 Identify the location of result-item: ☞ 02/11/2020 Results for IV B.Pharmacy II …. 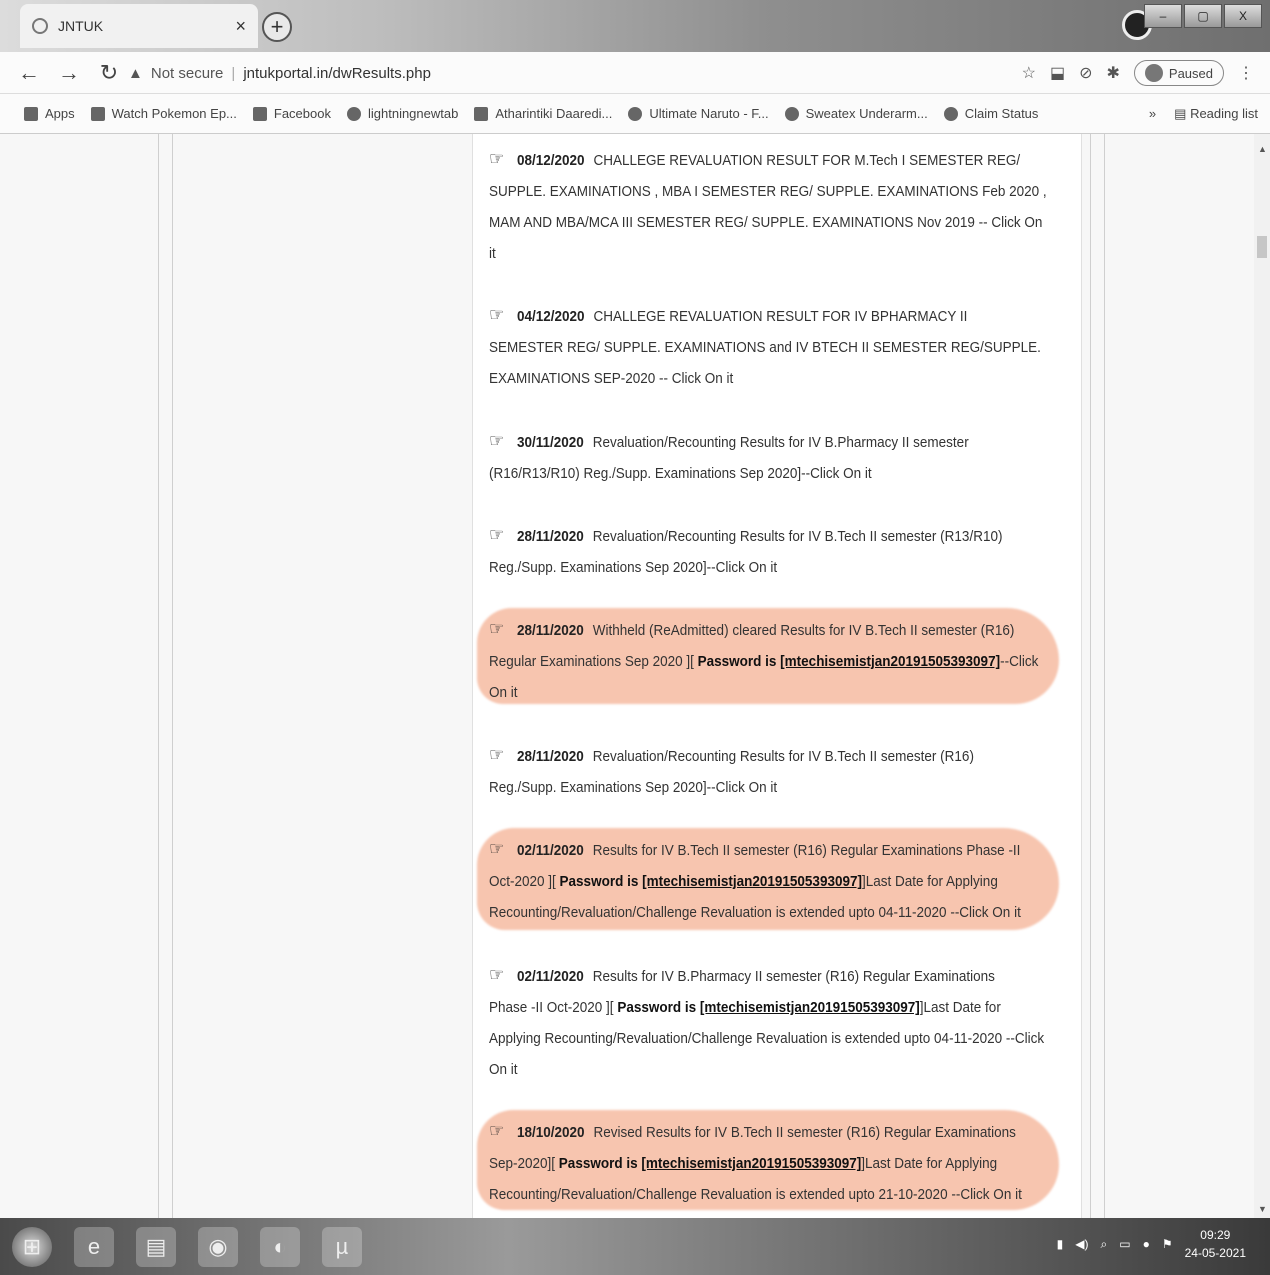
(776, 1022).